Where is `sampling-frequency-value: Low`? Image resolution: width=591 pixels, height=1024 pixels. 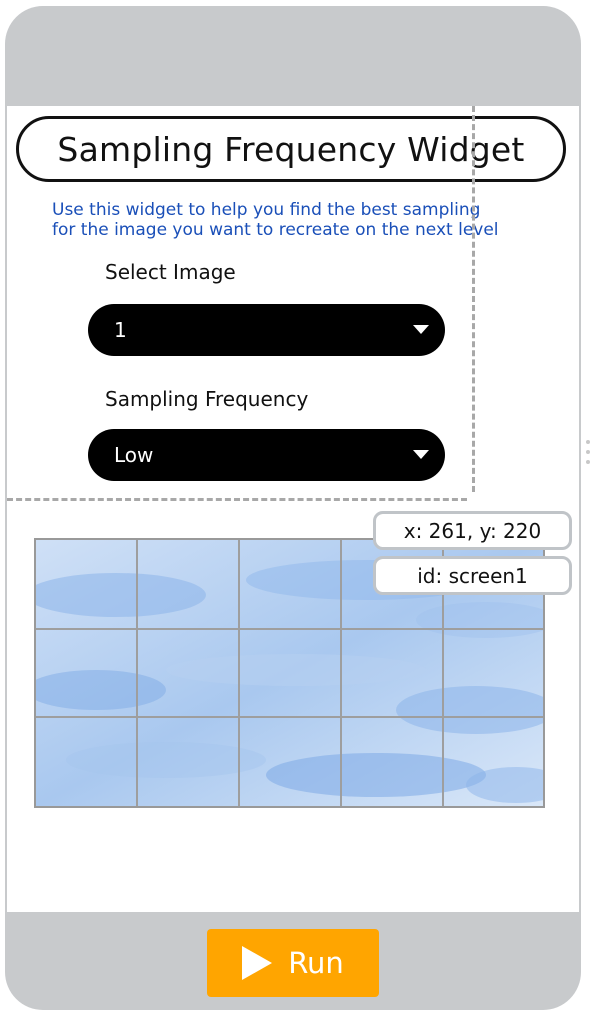 sampling-frequency-value: Low is located at coordinates (134, 455).